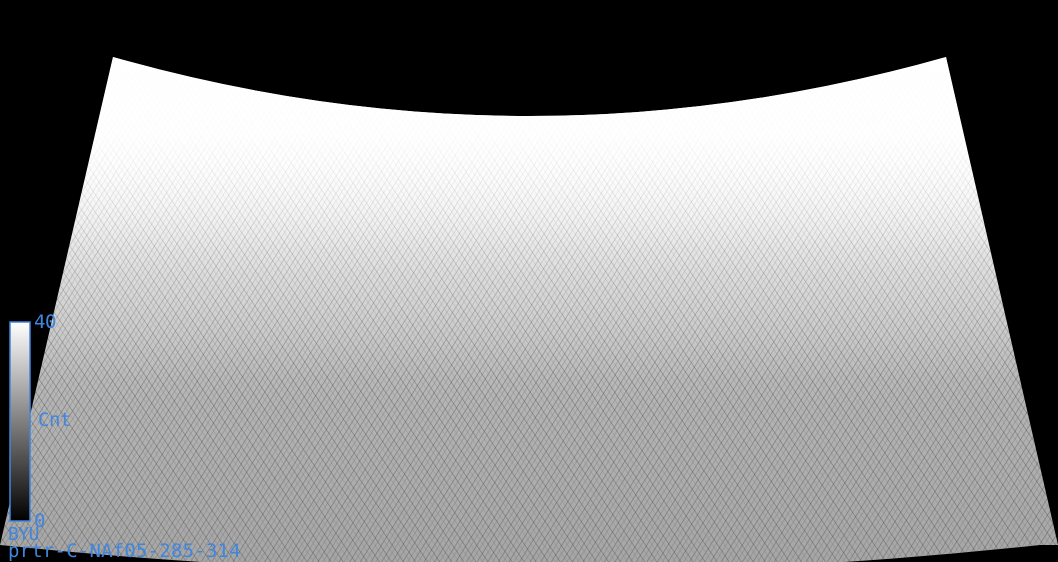  I want to click on colorbar-units-label: Cnt, so click(54, 420).